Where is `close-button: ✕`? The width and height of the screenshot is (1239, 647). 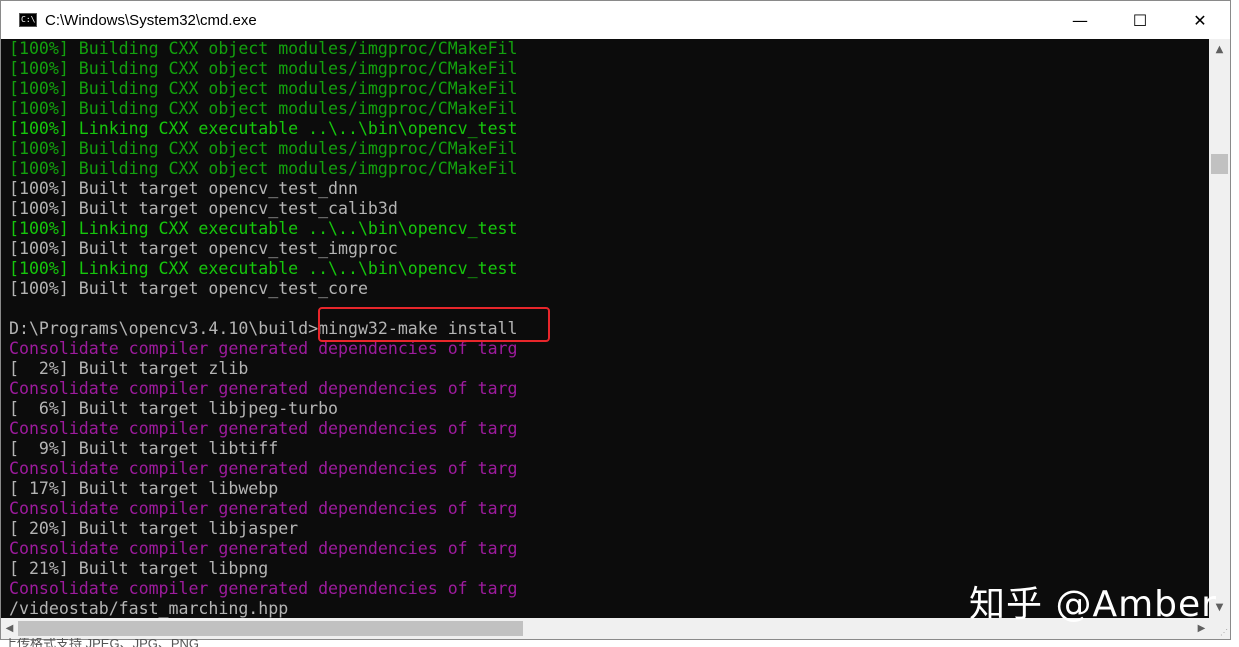 close-button: ✕ is located at coordinates (1200, 20).